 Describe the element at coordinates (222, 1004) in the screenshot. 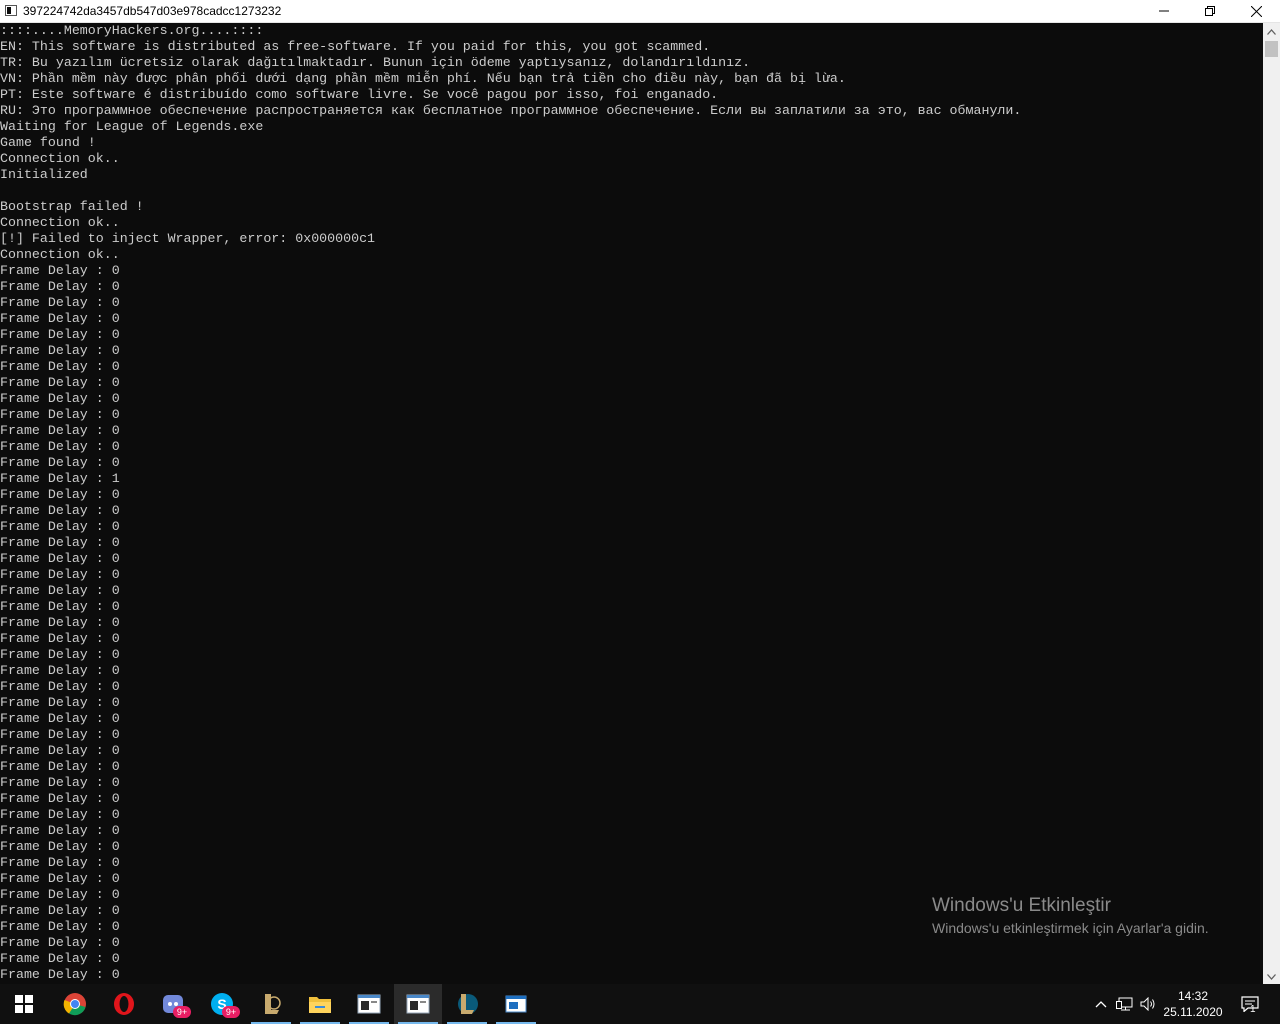

I see `taskbar-skype: S 9+` at that location.